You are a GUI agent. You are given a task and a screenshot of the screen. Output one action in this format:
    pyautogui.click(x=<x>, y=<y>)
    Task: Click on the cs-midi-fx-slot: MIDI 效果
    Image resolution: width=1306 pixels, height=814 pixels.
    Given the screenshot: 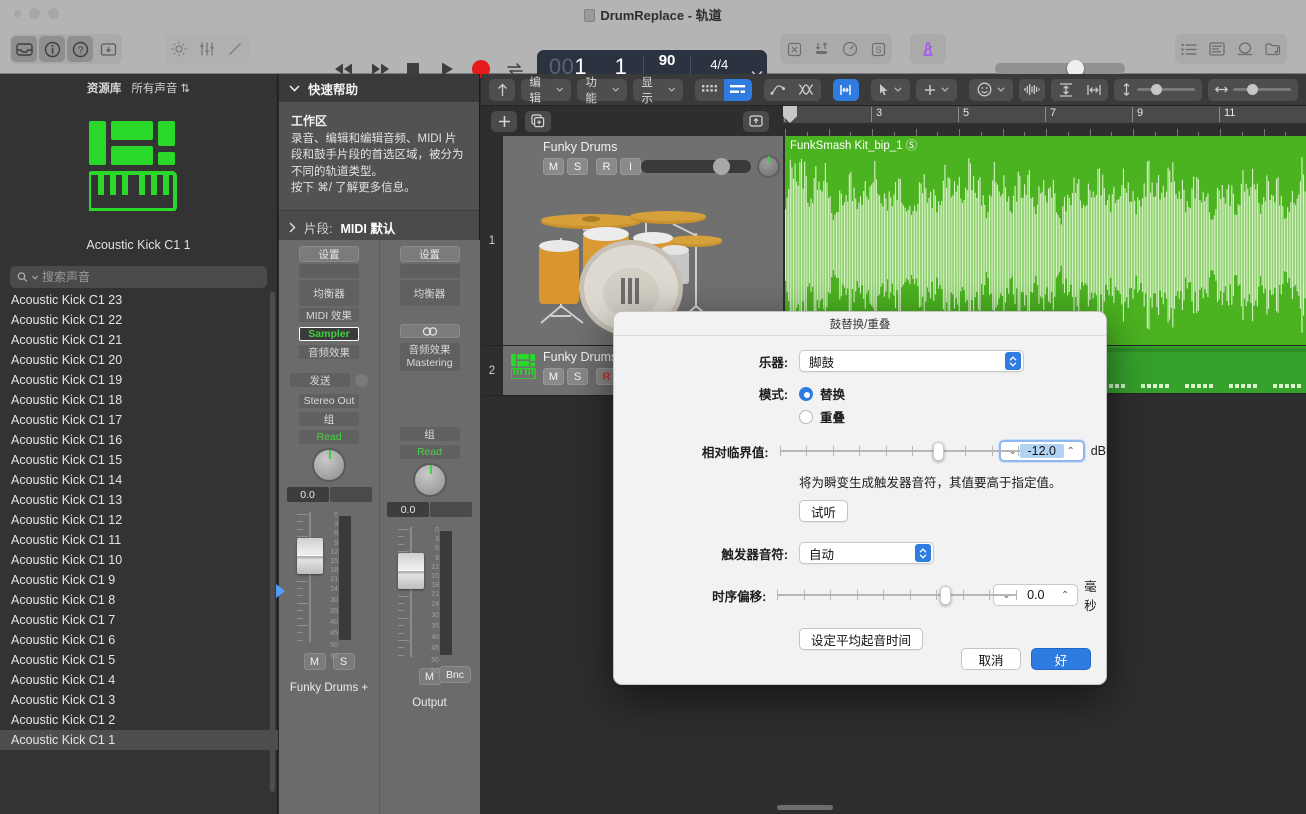 What is the action you would take?
    pyautogui.click(x=329, y=315)
    